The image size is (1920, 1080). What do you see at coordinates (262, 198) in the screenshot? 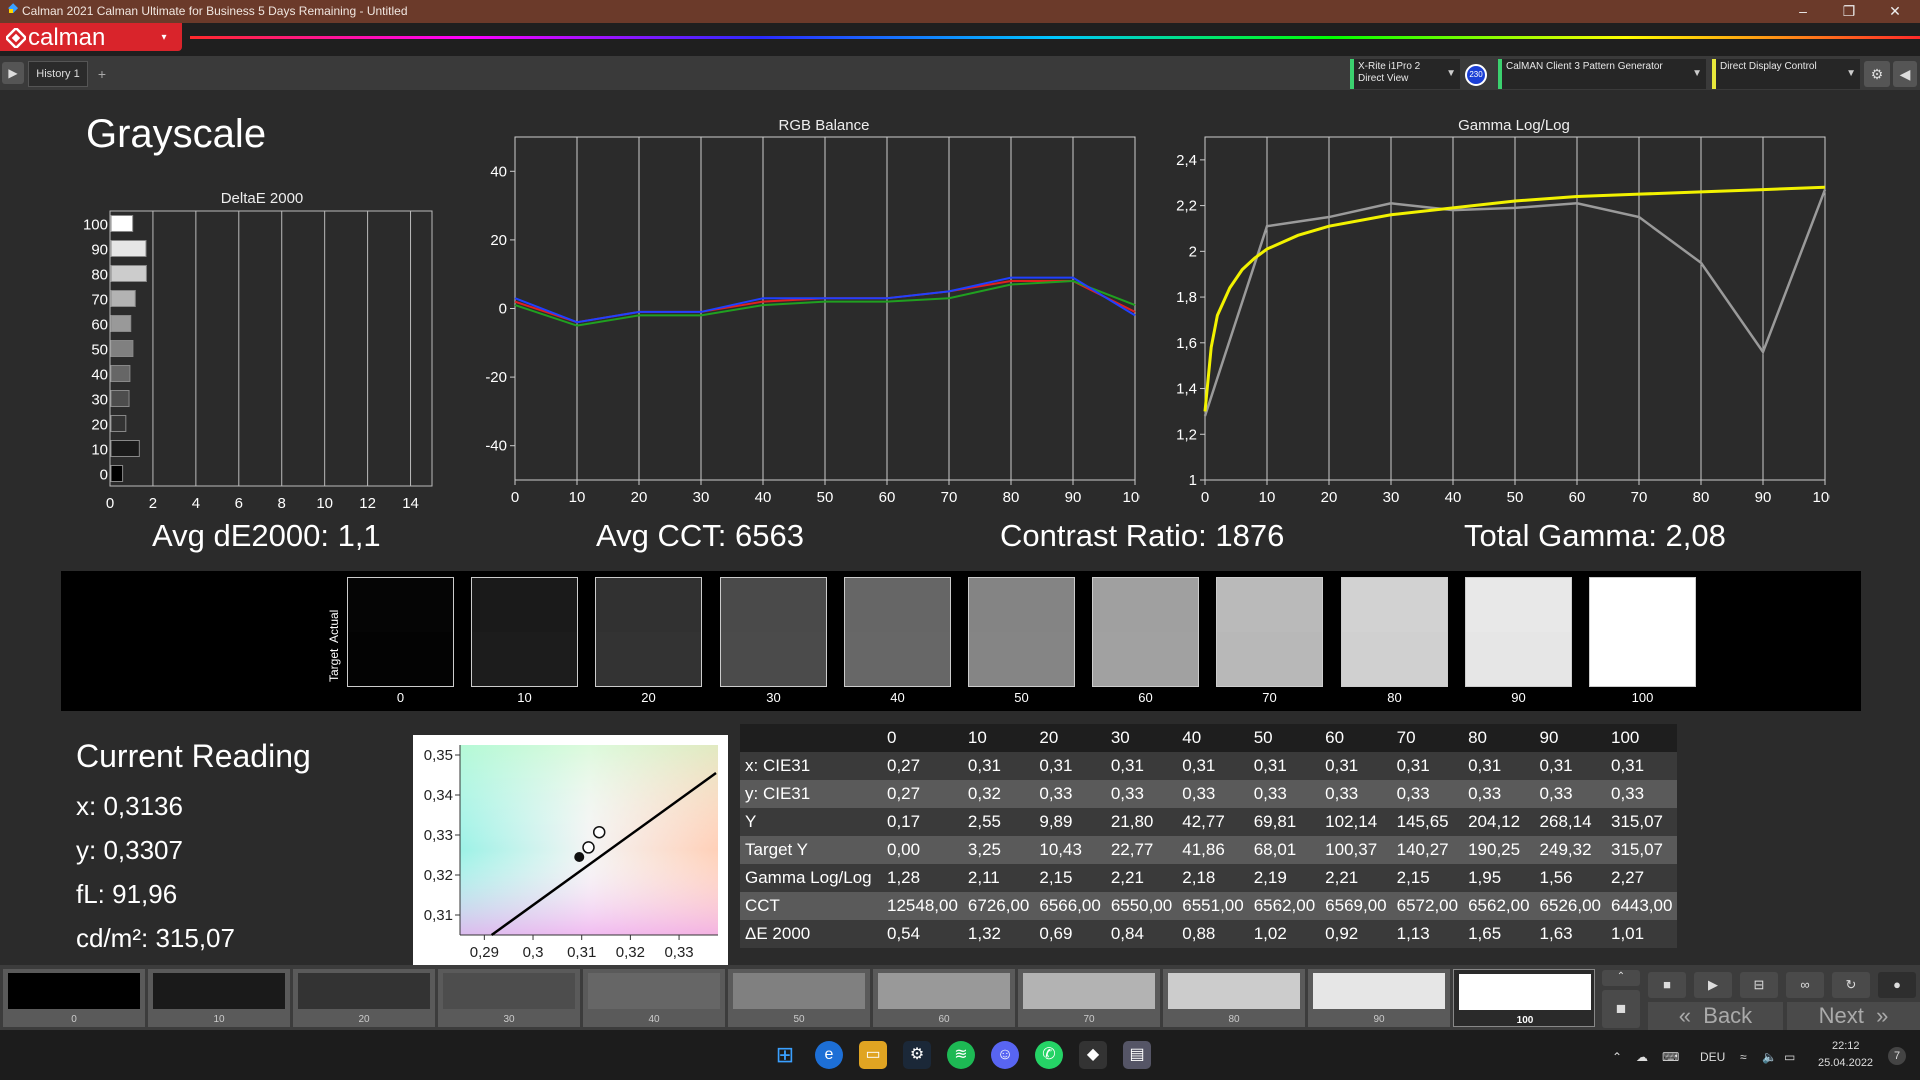
I see `deltae-chart-title: DeltaE 2000` at bounding box center [262, 198].